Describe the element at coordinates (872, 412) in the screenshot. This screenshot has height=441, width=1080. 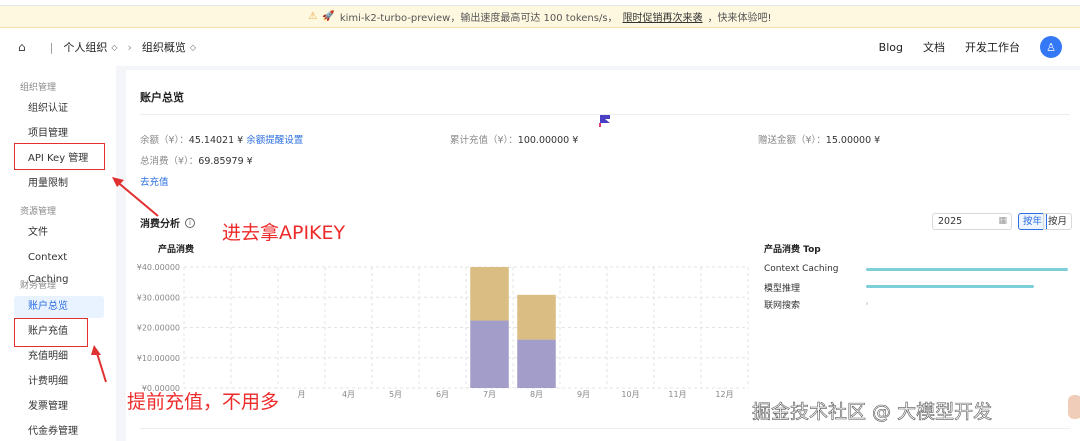
I see `watermark: 掘金技术社区 @ 大模型开发` at that location.